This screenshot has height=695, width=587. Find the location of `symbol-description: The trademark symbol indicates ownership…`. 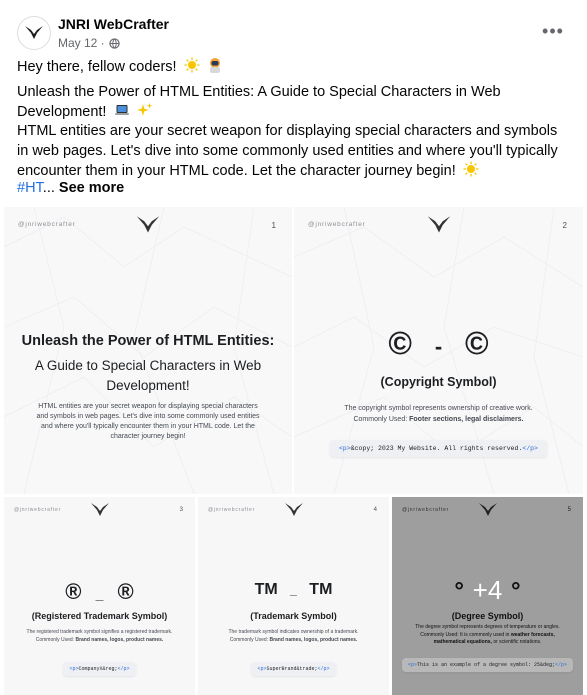

symbol-description: The trademark symbol indicates ownership… is located at coordinates (293, 632).